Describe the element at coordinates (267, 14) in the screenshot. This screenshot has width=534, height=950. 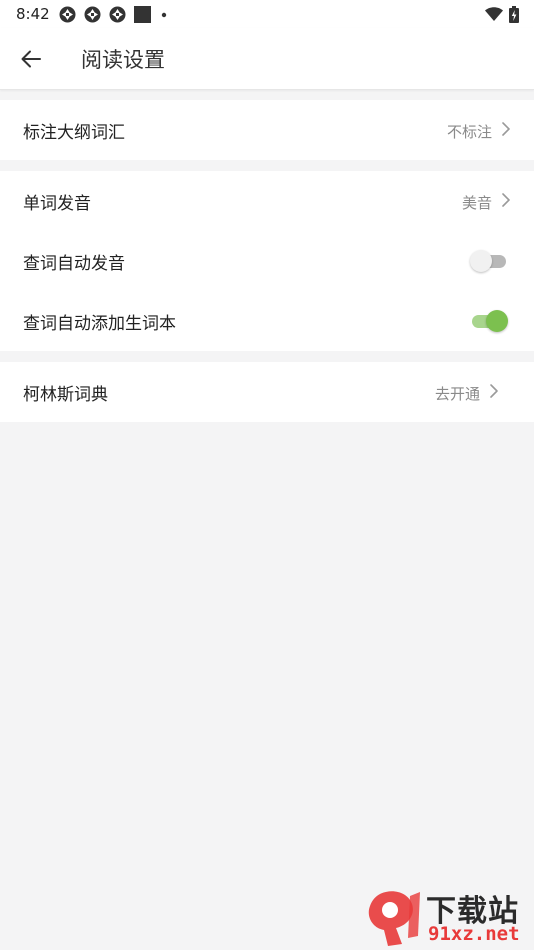
I see `status-bar: 8:42` at that location.